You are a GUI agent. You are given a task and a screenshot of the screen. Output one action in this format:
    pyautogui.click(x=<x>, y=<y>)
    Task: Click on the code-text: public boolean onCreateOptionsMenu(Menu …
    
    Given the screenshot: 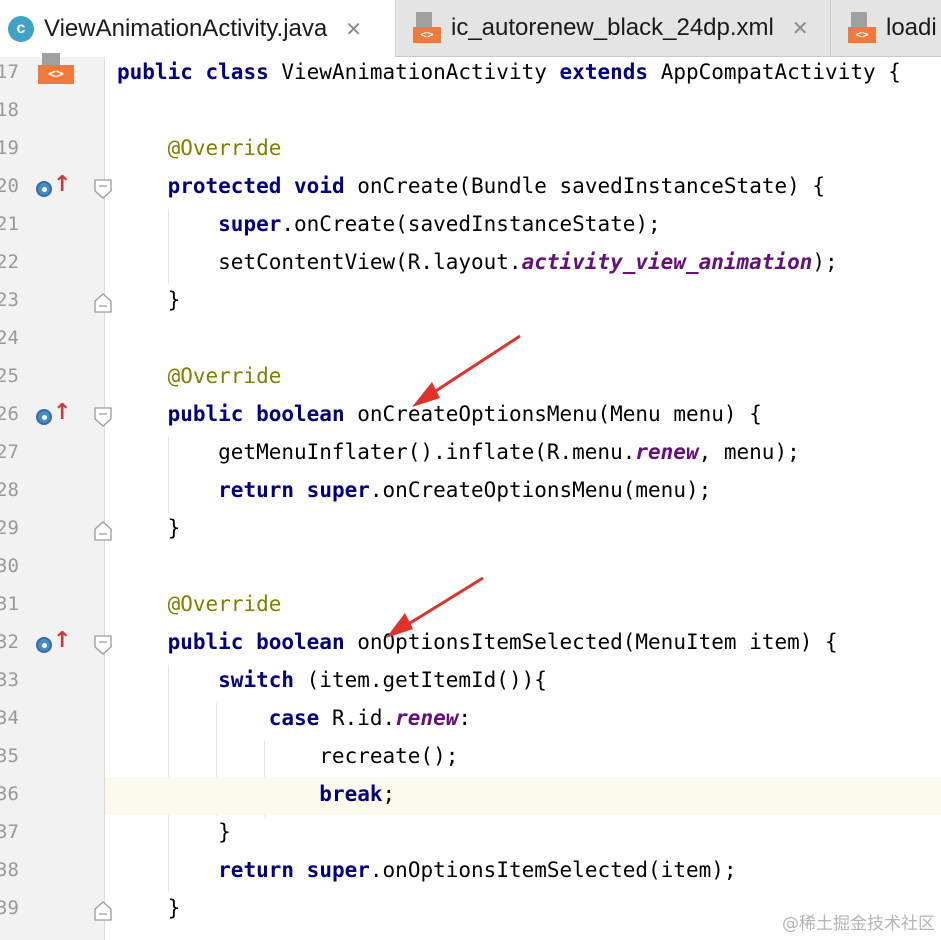 What is the action you would take?
    pyautogui.click(x=464, y=414)
    